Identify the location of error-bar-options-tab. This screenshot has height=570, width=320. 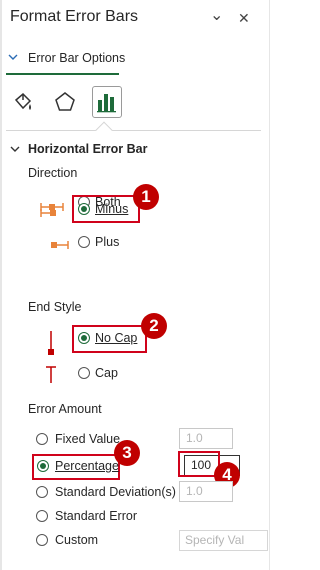
(107, 102).